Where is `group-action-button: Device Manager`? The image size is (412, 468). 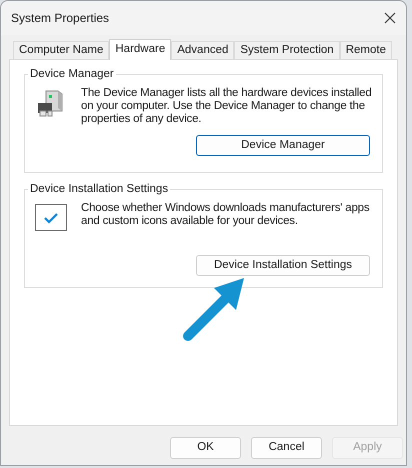 group-action-button: Device Manager is located at coordinates (283, 145).